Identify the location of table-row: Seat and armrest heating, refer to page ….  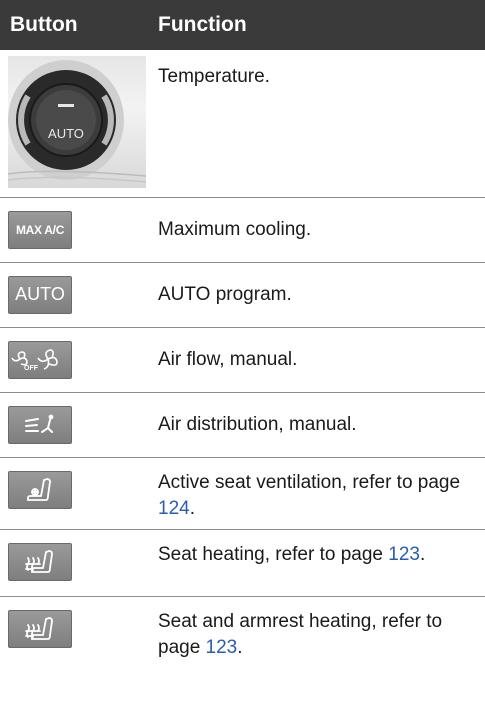
(242, 635).